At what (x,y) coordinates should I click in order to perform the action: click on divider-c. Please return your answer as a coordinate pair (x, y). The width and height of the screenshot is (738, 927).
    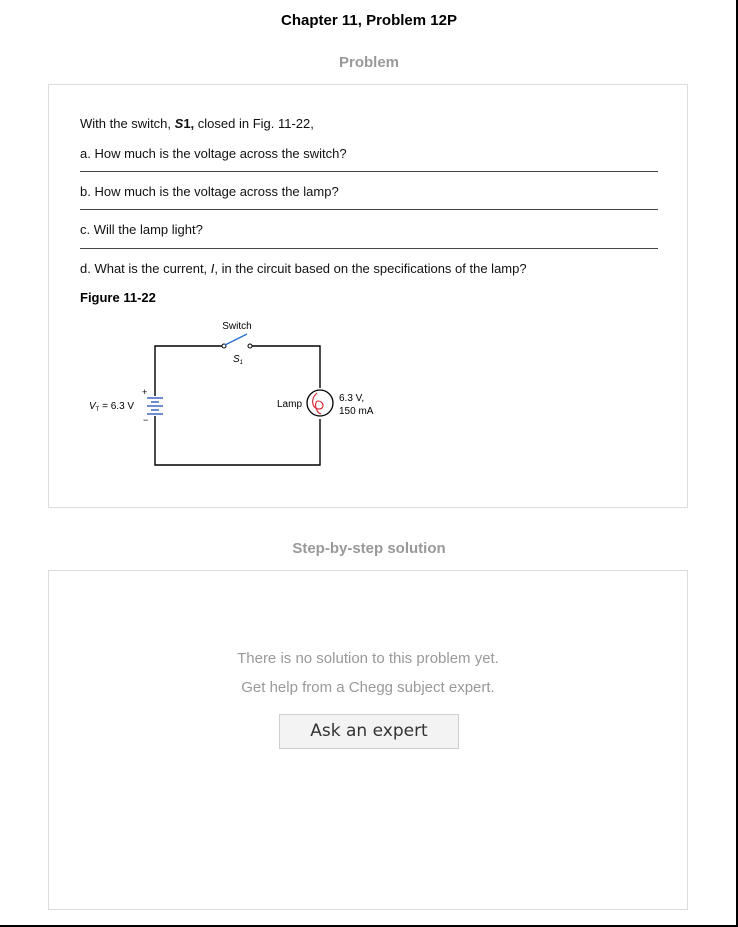
    Looking at the image, I should click on (369, 248).